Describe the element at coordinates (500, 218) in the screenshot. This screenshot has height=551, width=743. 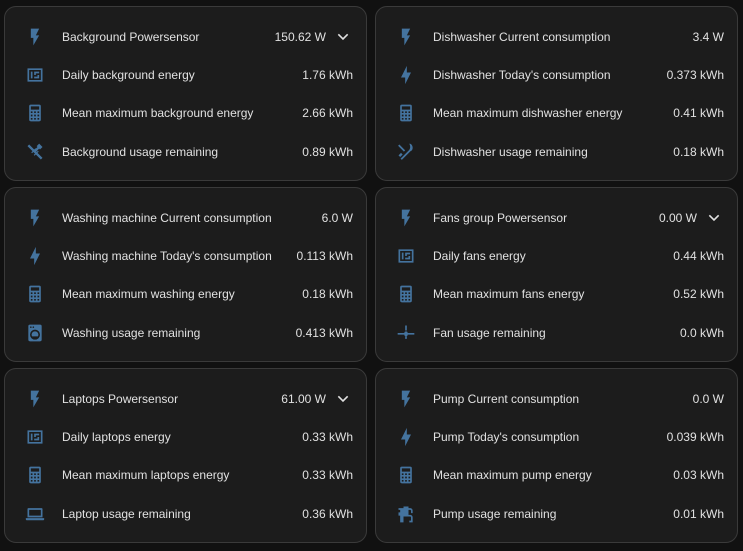
I see `entity-label: Fans group Powersensor` at that location.